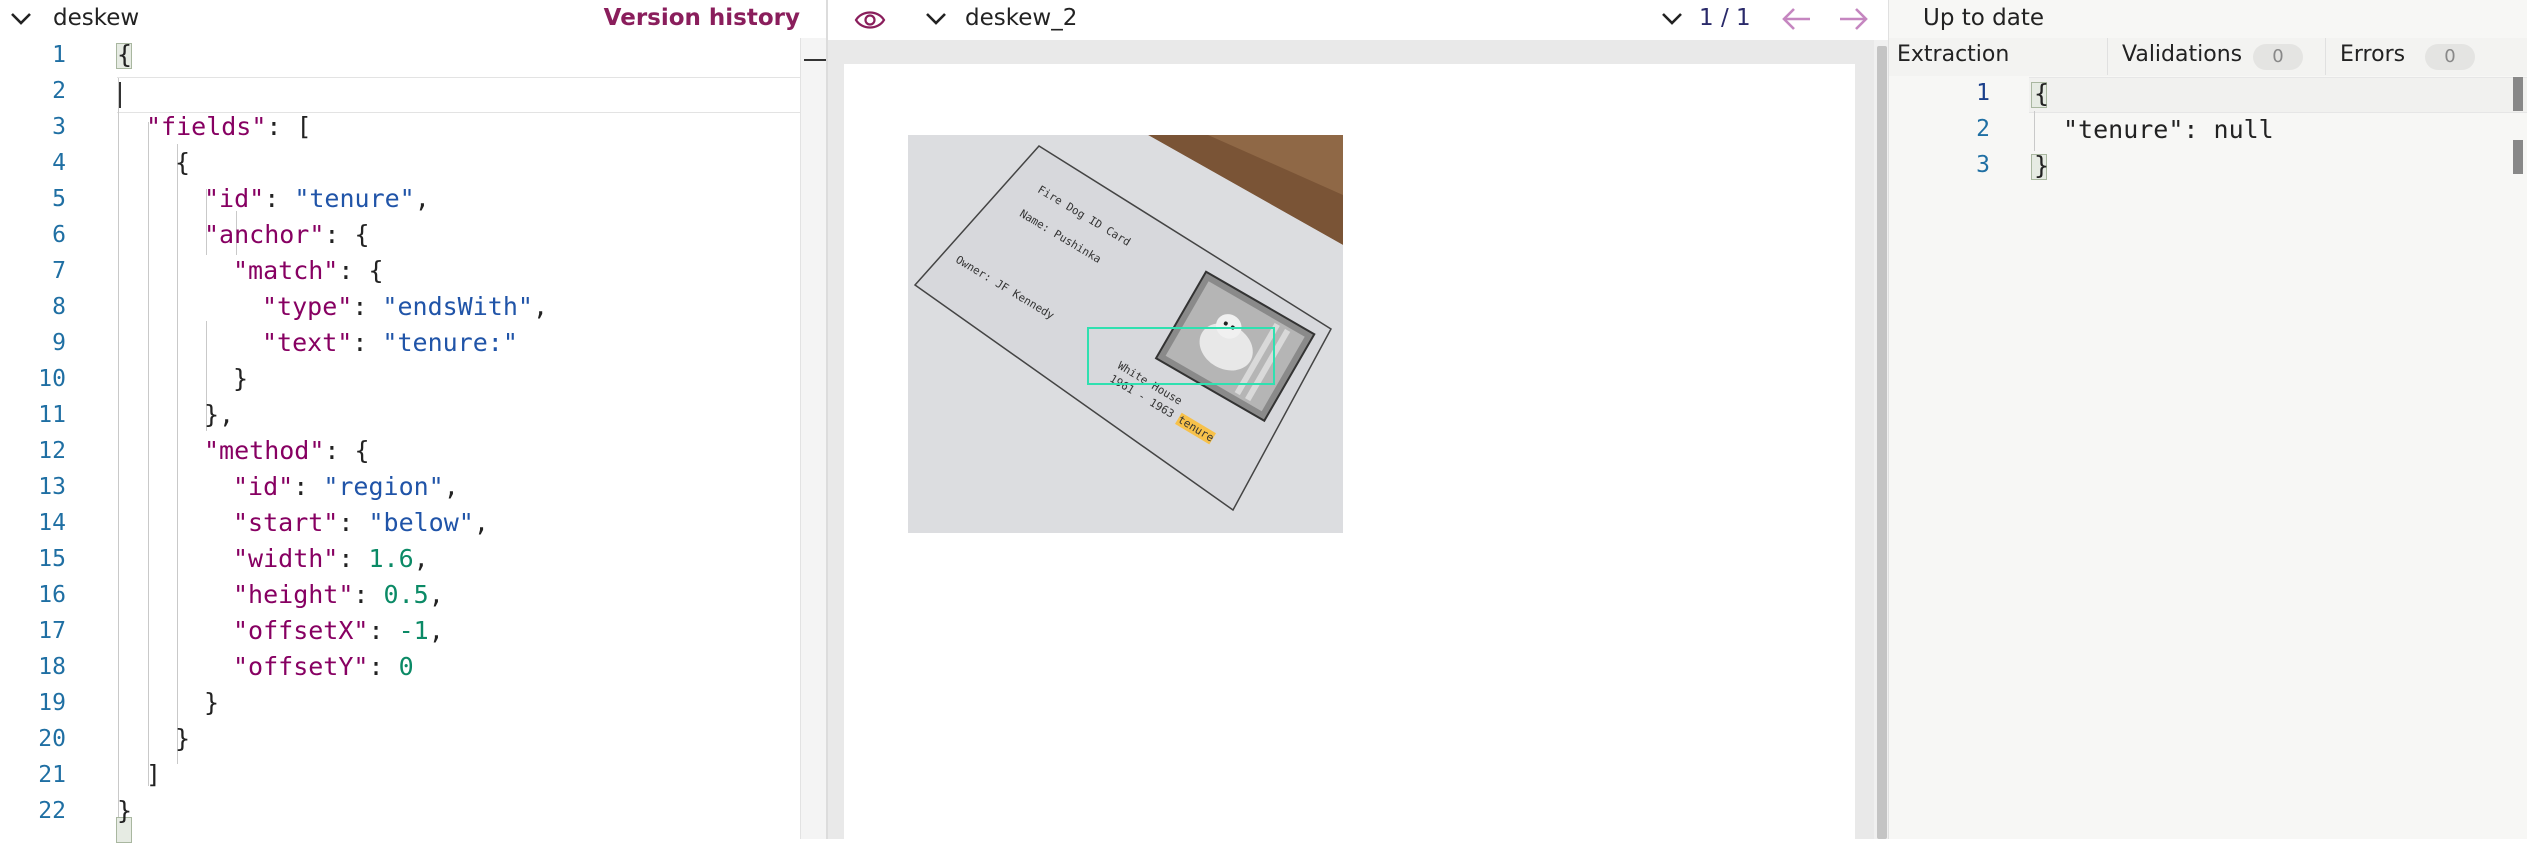 The width and height of the screenshot is (2527, 843). What do you see at coordinates (52, 559) in the screenshot?
I see `line-number: 15` at bounding box center [52, 559].